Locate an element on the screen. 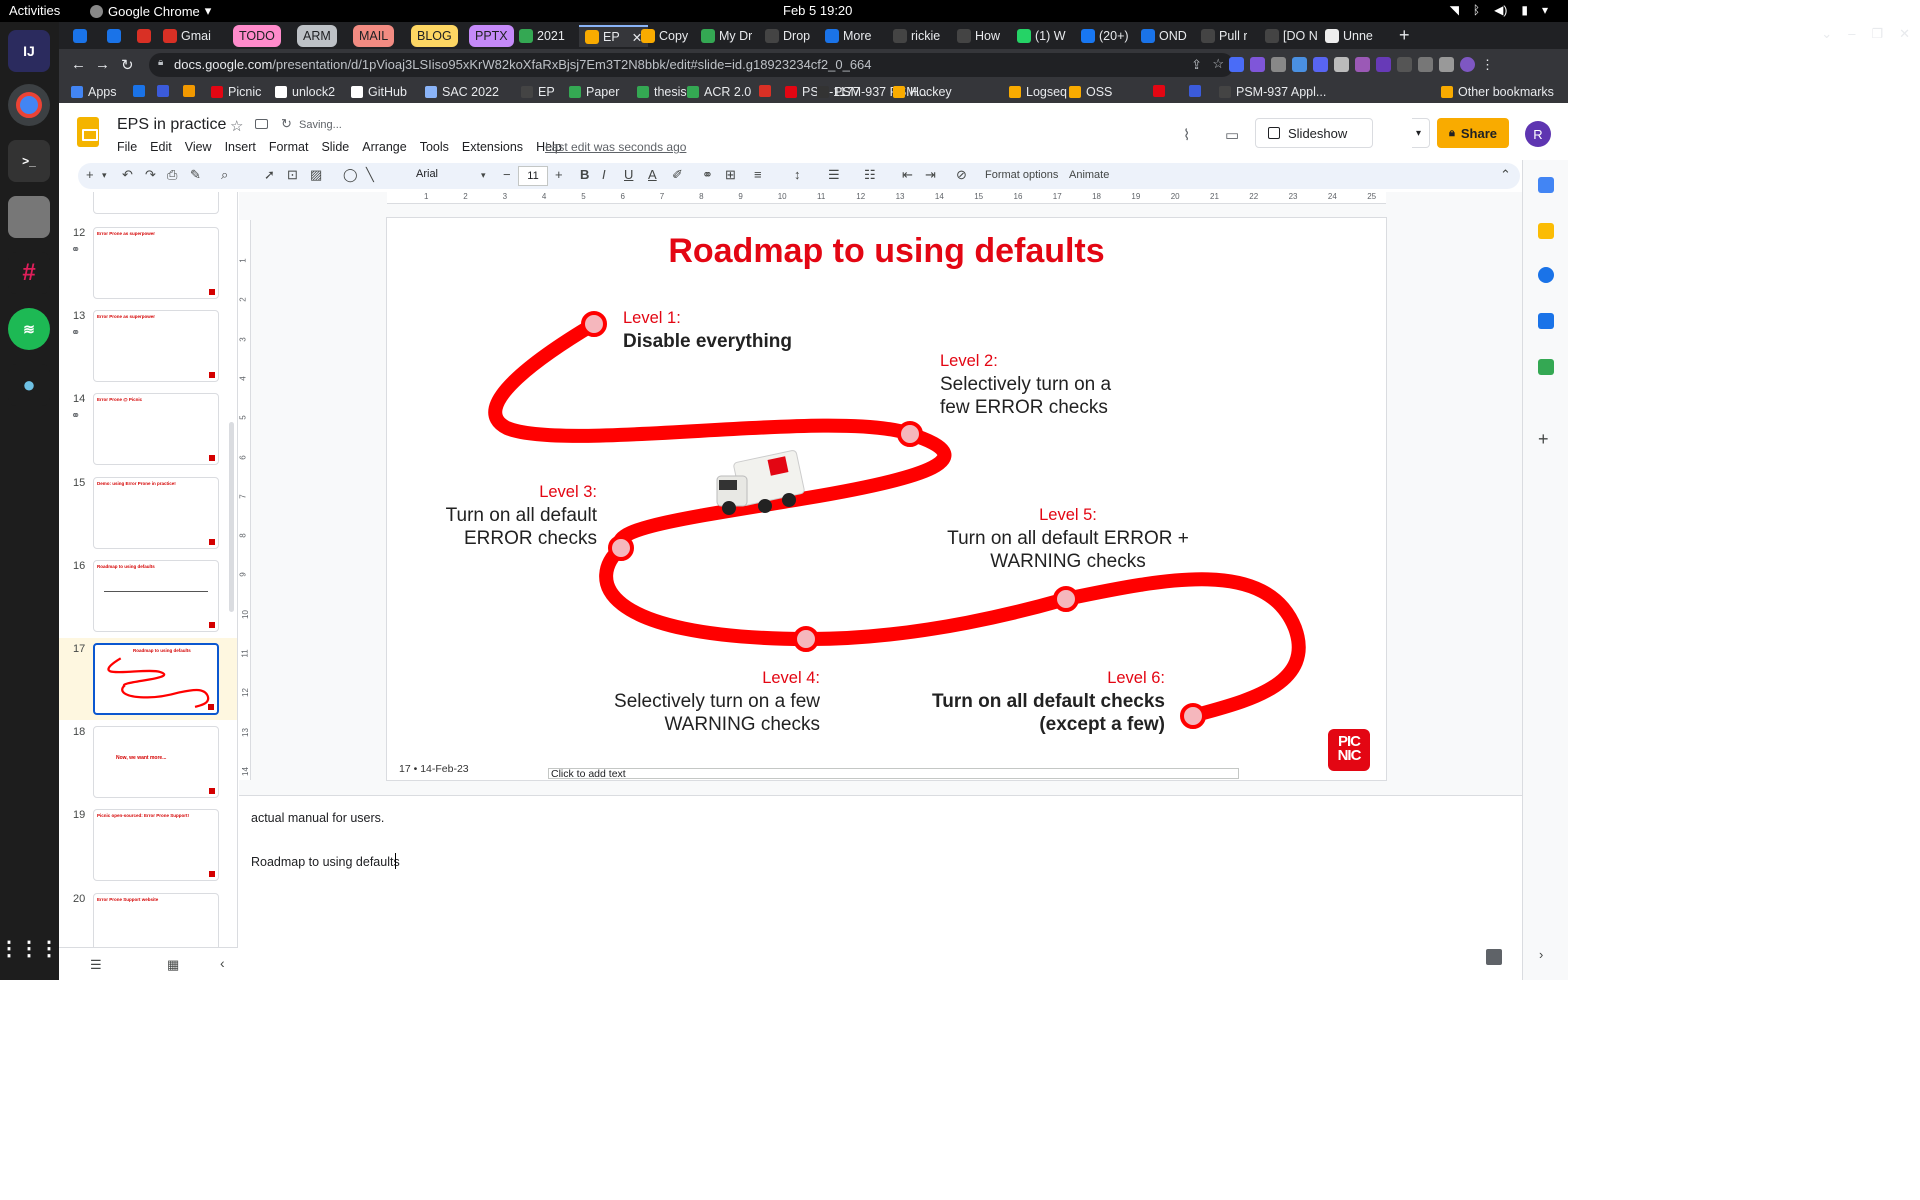  browser-tab: (1) W is located at coordinates (1041, 36).